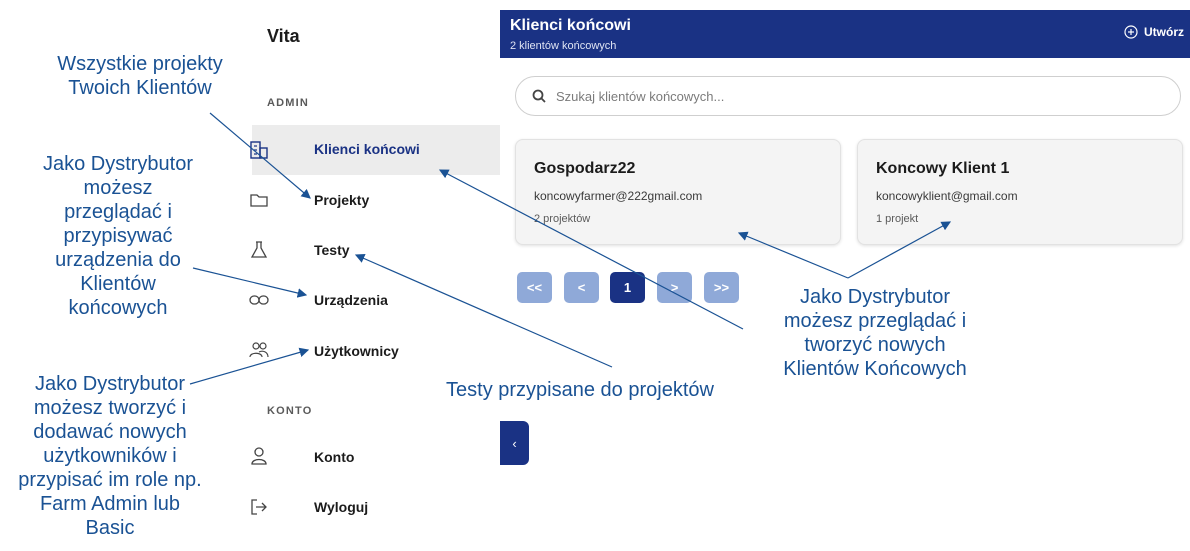  Describe the element at coordinates (483, 310) in the screenshot. I see `arrow-tests` at that location.